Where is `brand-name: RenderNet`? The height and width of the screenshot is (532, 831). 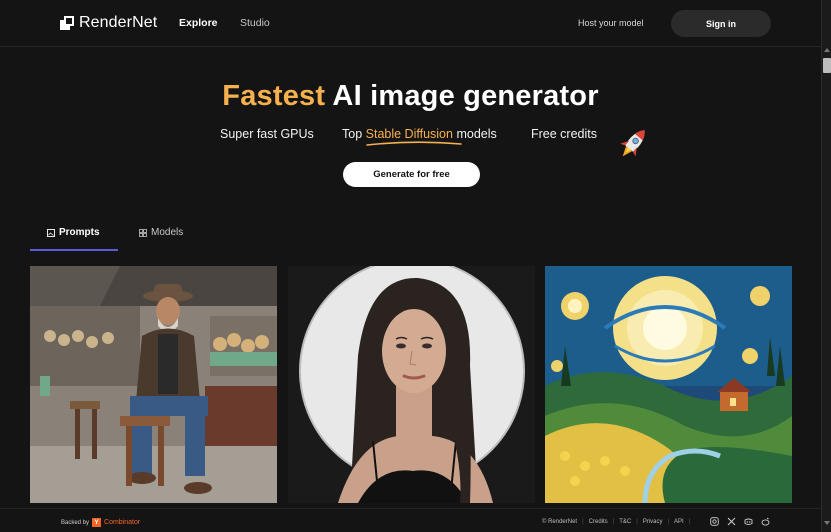 brand-name: RenderNet is located at coordinates (118, 22).